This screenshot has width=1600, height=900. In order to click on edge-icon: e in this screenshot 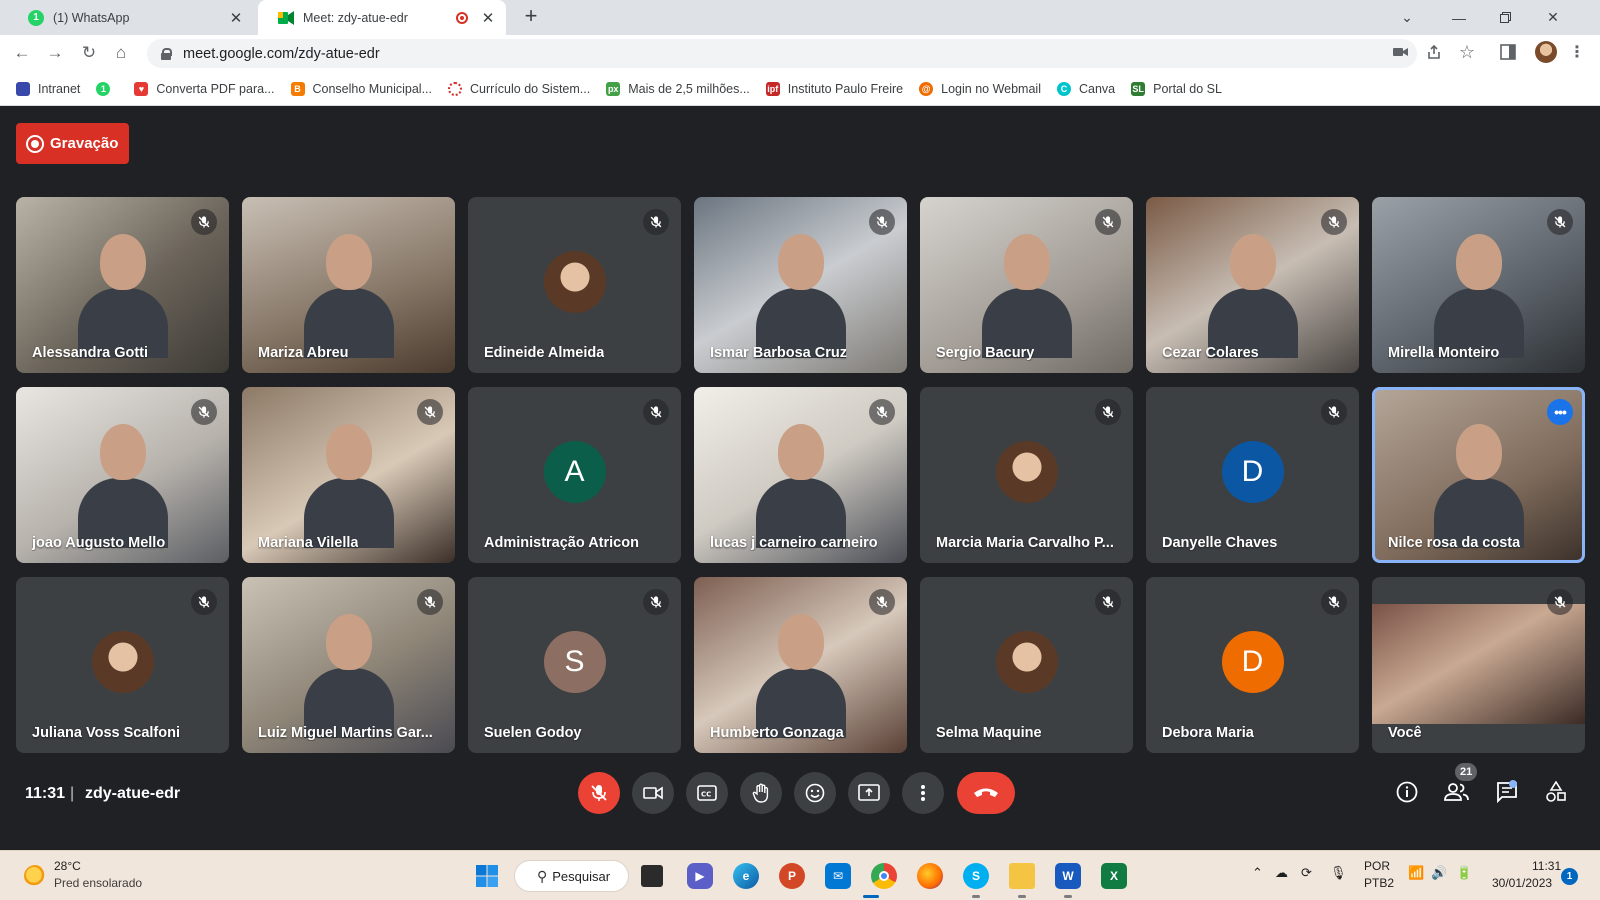, I will do `click(746, 876)`.